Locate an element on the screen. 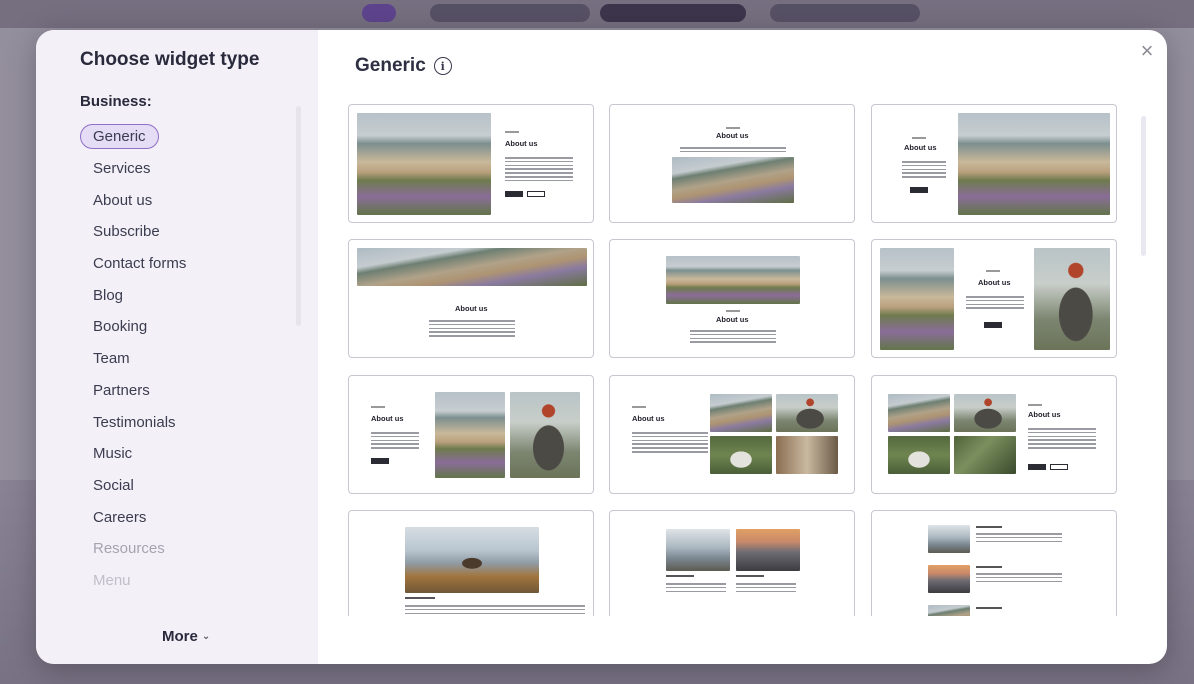 This screenshot has width=1194, height=684. sidebar-item-blog: Blog is located at coordinates (190, 295).